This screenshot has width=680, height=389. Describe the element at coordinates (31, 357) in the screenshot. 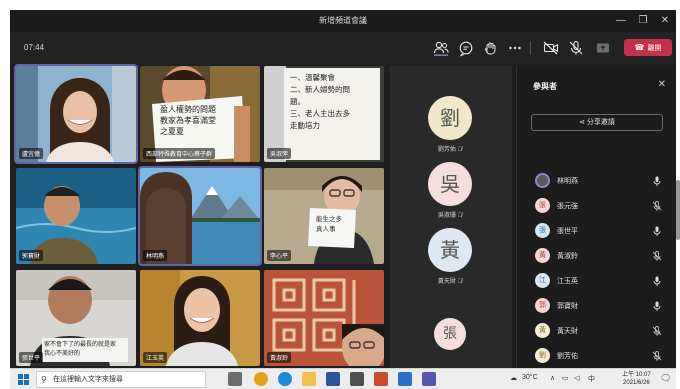

I see `tile-label: 張世平` at that location.